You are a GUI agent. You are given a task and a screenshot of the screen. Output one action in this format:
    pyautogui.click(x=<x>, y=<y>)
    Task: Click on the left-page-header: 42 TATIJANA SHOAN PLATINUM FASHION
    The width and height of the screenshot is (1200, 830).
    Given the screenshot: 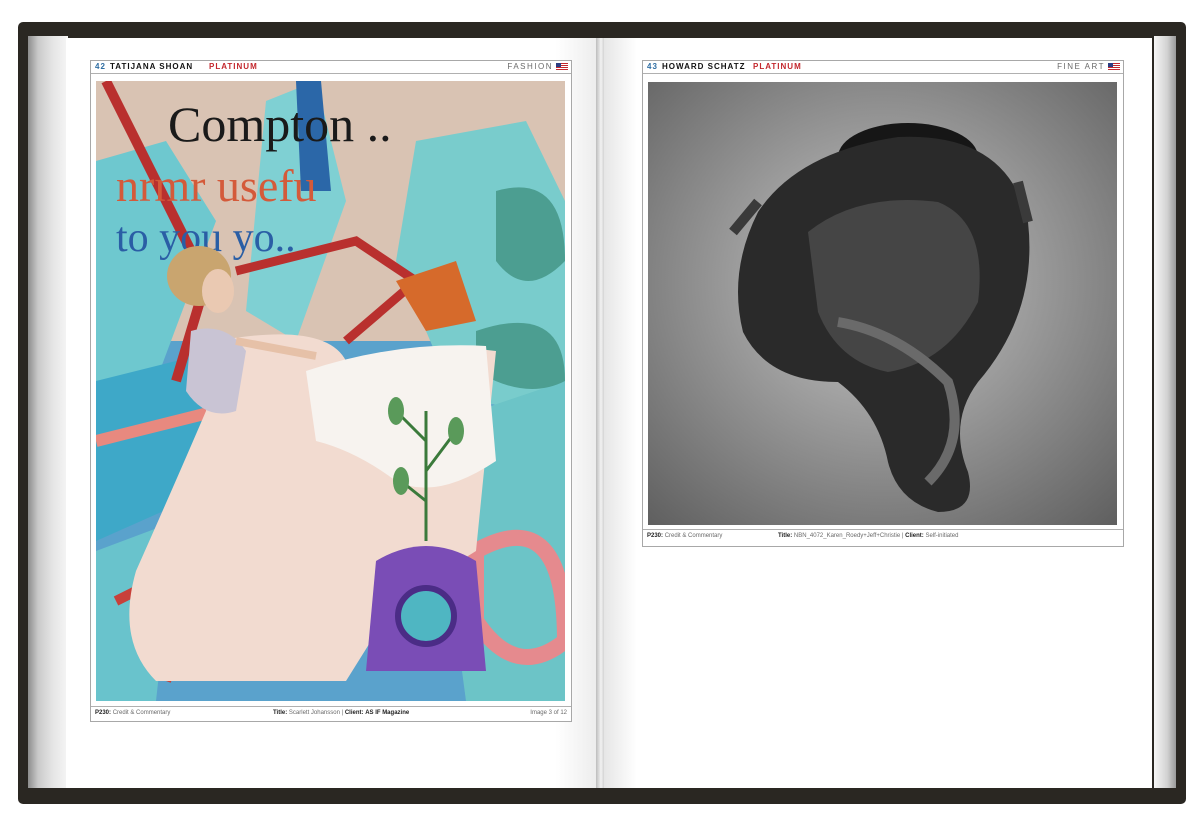 What is the action you would take?
    pyautogui.click(x=331, y=67)
    